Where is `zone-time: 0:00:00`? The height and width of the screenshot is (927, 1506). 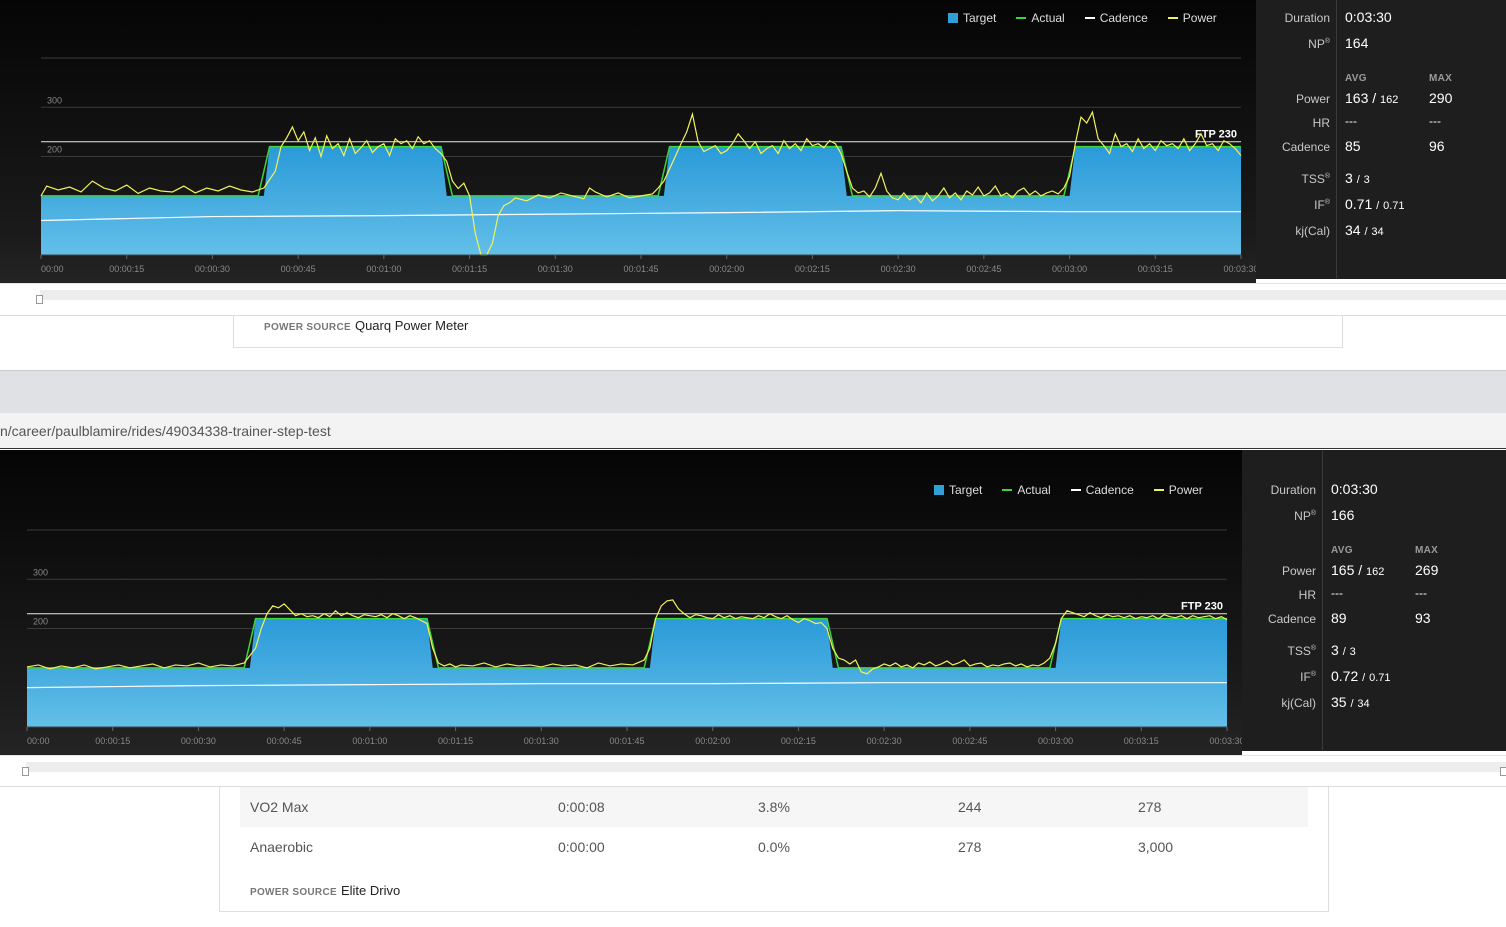
zone-time: 0:00:00 is located at coordinates (581, 847).